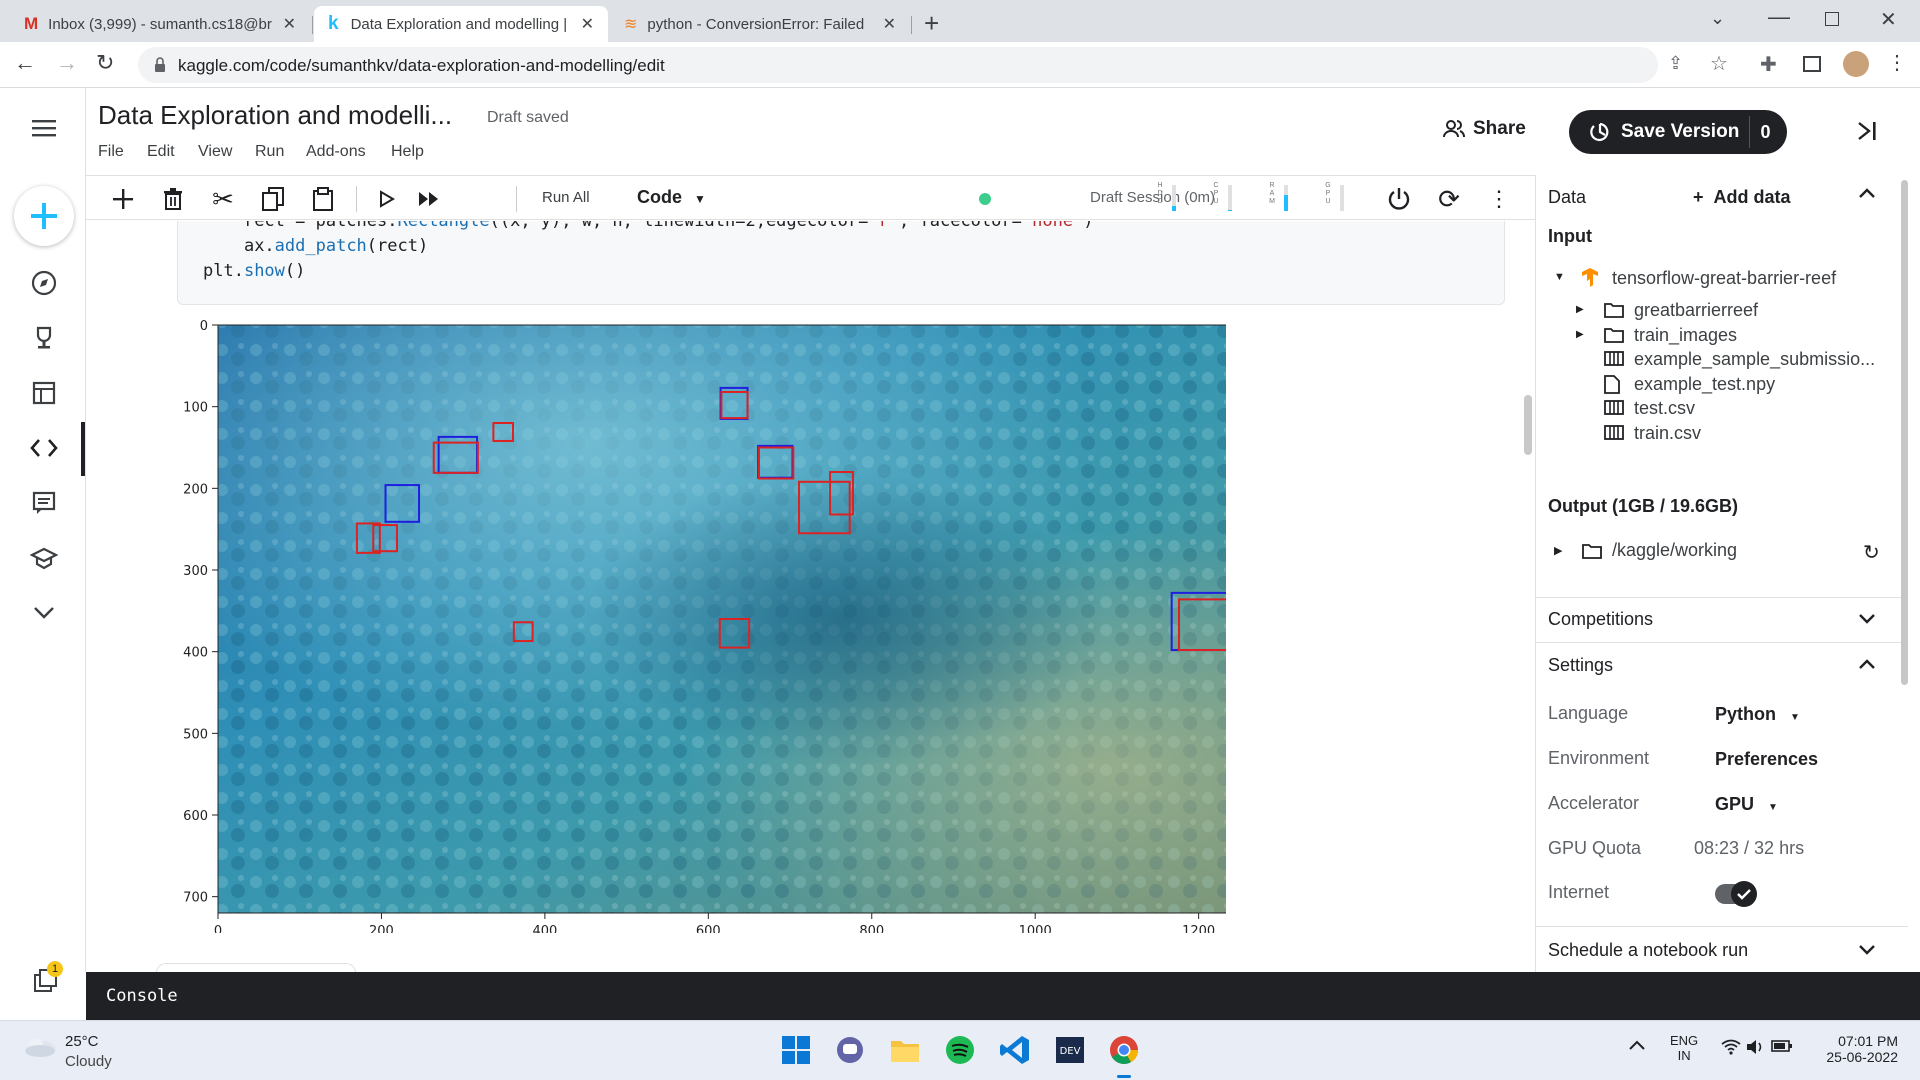  What do you see at coordinates (429, 199) in the screenshot?
I see `run-all-icon` at bounding box center [429, 199].